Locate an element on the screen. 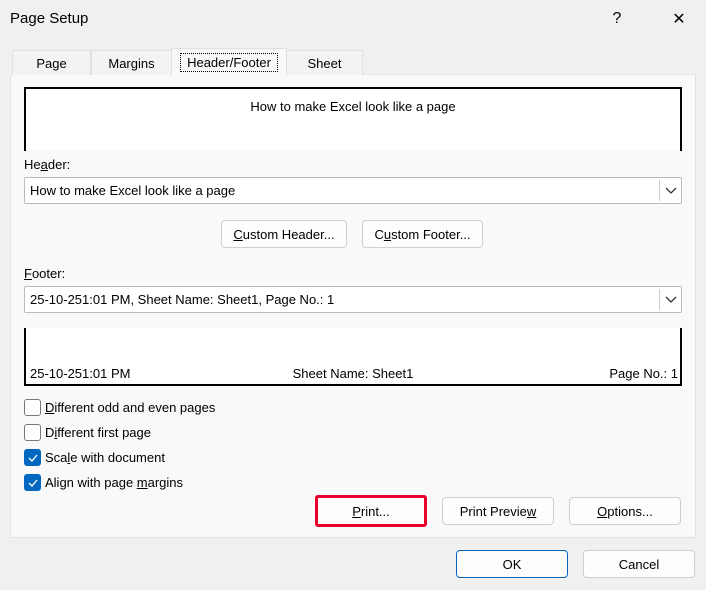  different-first-page-checkbox is located at coordinates (32, 432).